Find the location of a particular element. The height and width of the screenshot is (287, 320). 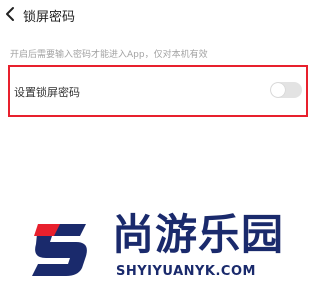

toggle-knob is located at coordinates (278, 90).